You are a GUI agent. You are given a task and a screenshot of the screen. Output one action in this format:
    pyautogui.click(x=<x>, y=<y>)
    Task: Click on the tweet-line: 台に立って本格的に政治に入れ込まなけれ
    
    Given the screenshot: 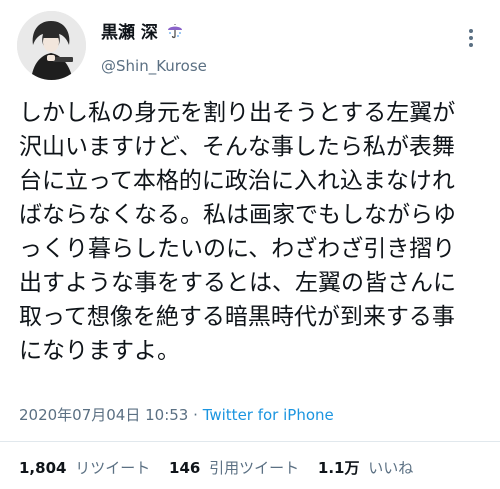 What is the action you would take?
    pyautogui.click(x=237, y=181)
    